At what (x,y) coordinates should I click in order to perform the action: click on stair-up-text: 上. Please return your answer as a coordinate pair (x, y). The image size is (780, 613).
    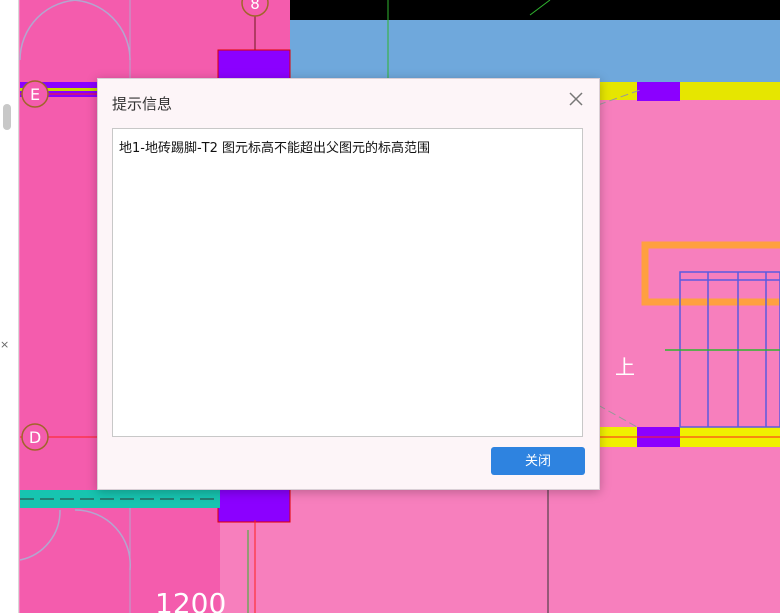
    Looking at the image, I should click on (625, 367).